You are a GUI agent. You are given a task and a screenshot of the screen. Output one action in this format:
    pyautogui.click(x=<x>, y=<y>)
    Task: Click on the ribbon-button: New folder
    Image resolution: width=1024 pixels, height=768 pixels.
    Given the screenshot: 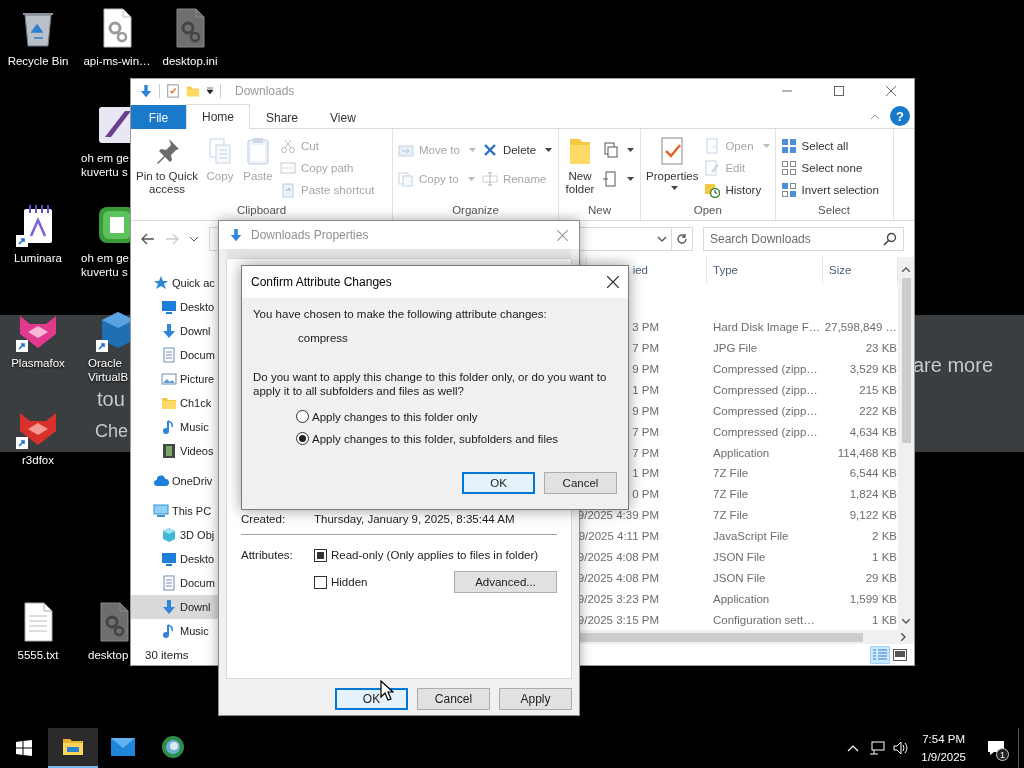 What is the action you would take?
    pyautogui.click(x=580, y=165)
    